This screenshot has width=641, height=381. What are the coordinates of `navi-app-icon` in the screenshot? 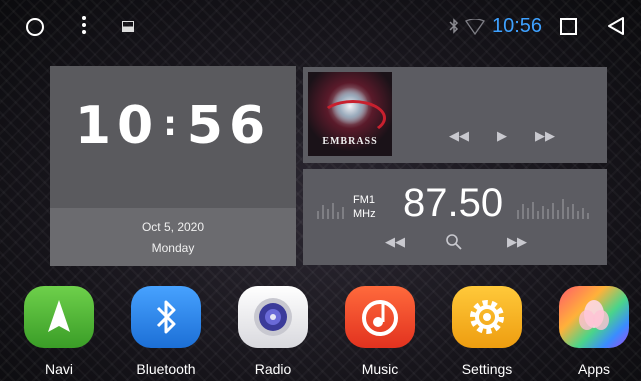 It's located at (59, 317).